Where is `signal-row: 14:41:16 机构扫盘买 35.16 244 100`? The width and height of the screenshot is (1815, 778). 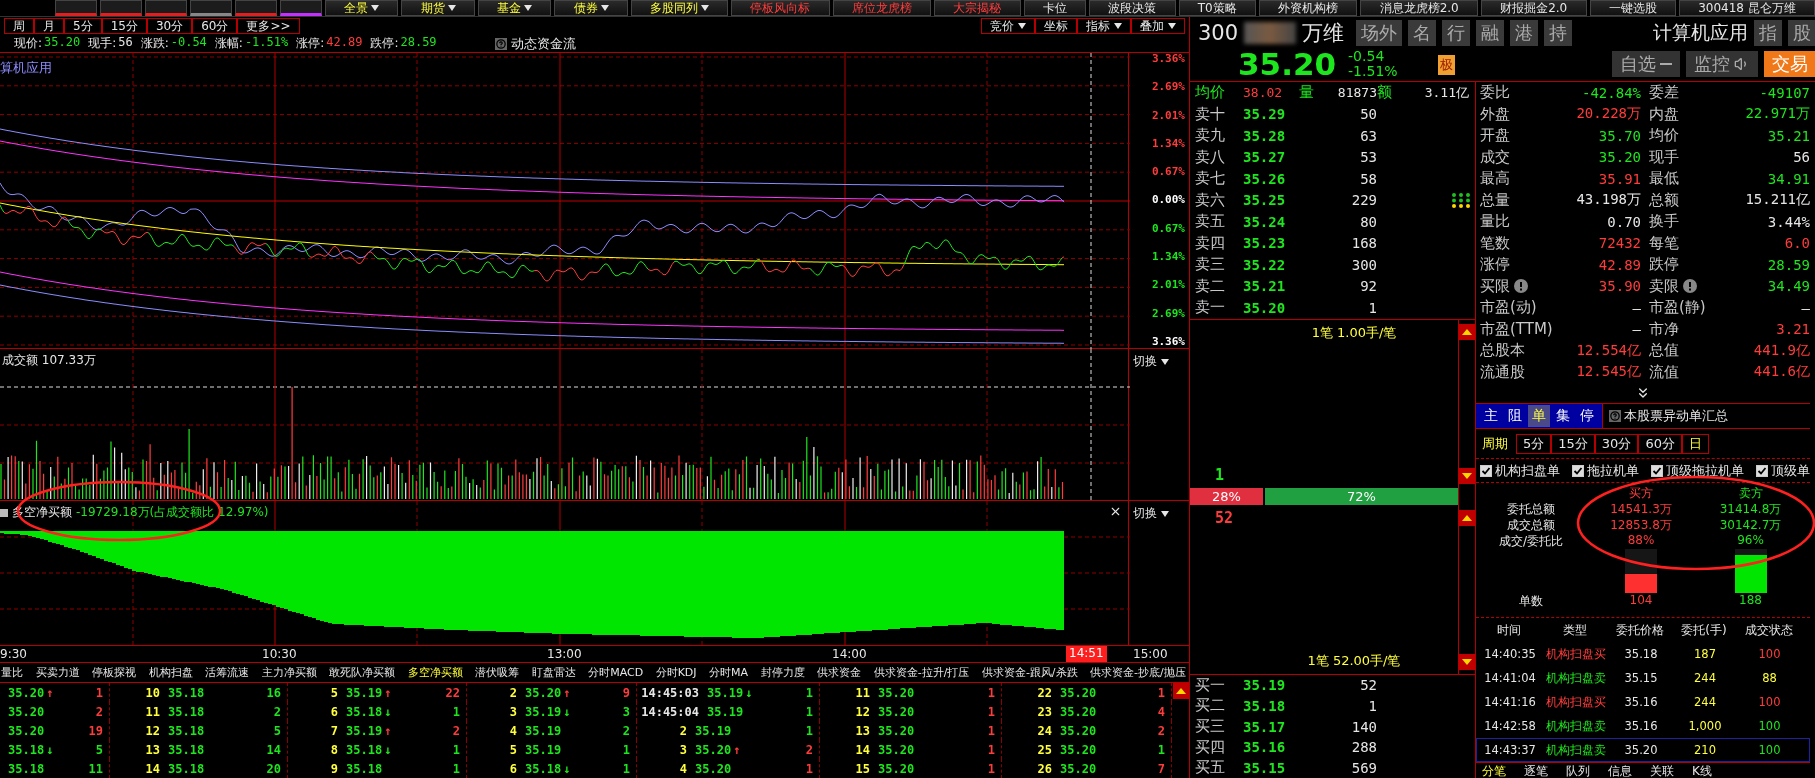
signal-row: 14:41:16 机构扫盘买 35.16 244 100 is located at coordinates (1643, 702).